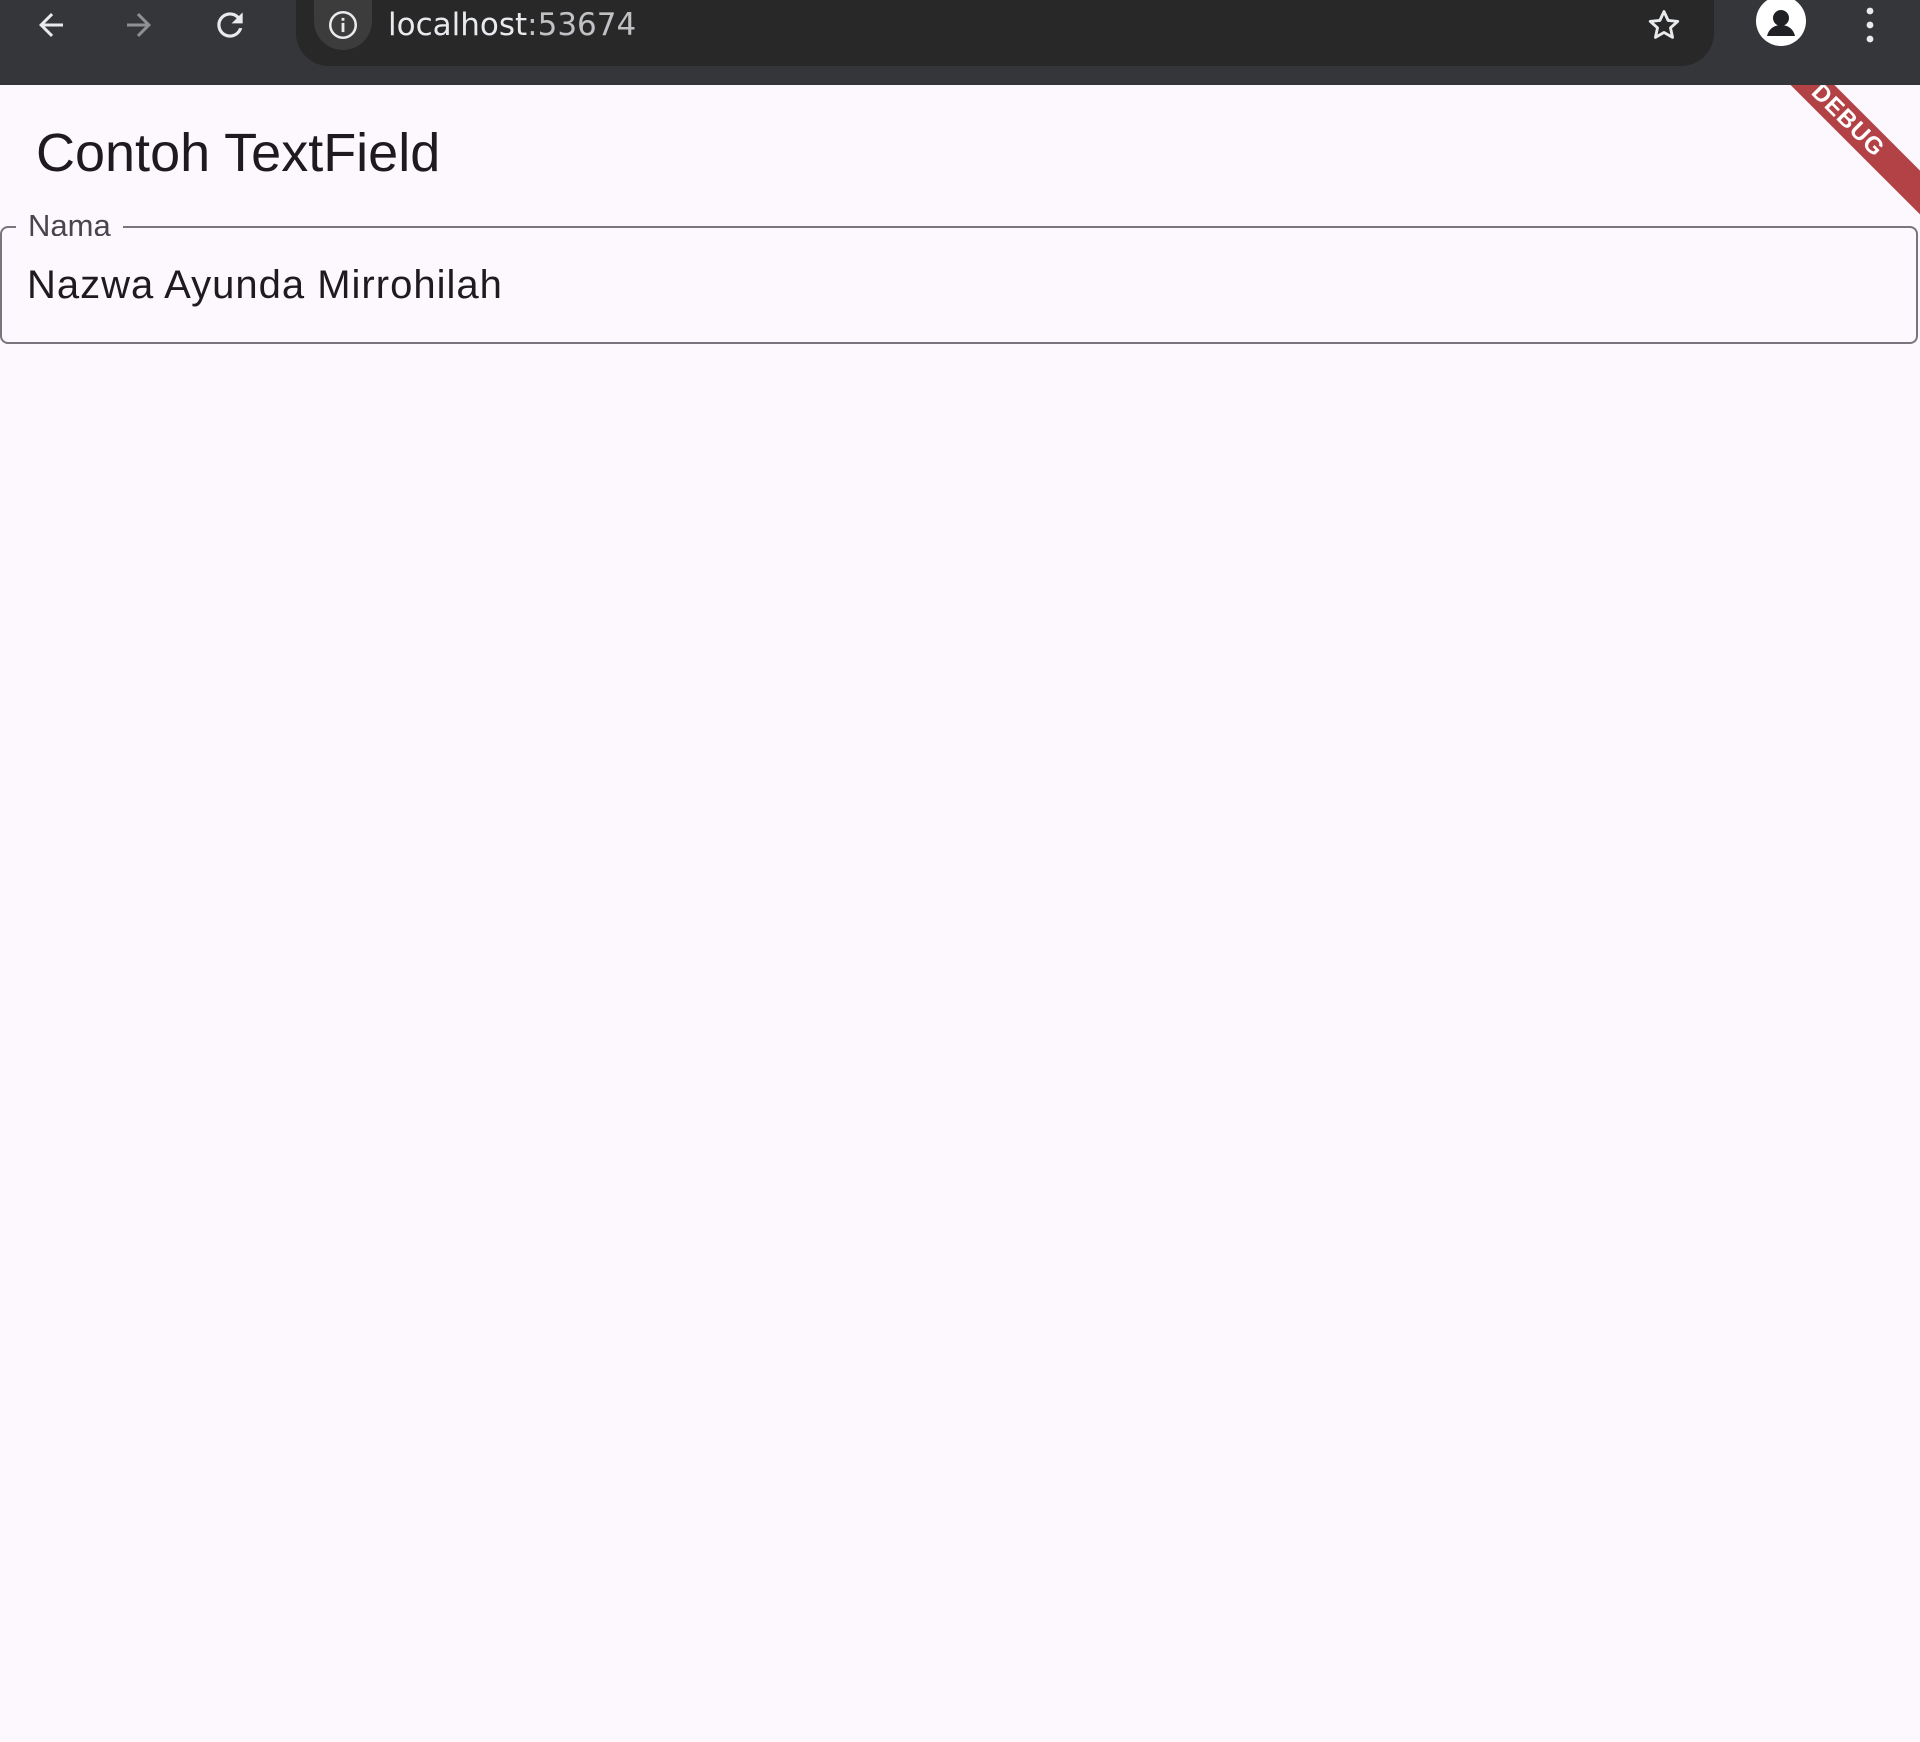  Describe the element at coordinates (959, 275) in the screenshot. I see `nama-text-field: Nama Nazwa Ayunda Mirrohilah` at that location.